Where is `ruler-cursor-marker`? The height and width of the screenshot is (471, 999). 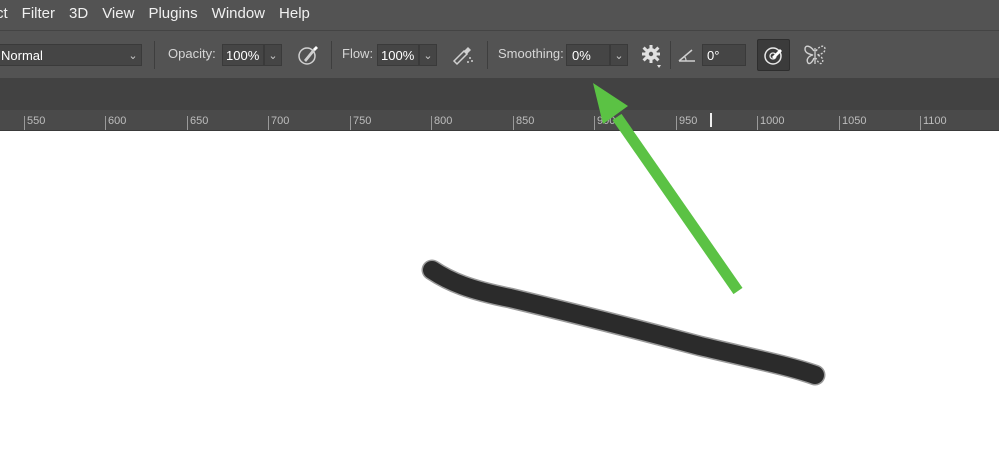 ruler-cursor-marker is located at coordinates (711, 120).